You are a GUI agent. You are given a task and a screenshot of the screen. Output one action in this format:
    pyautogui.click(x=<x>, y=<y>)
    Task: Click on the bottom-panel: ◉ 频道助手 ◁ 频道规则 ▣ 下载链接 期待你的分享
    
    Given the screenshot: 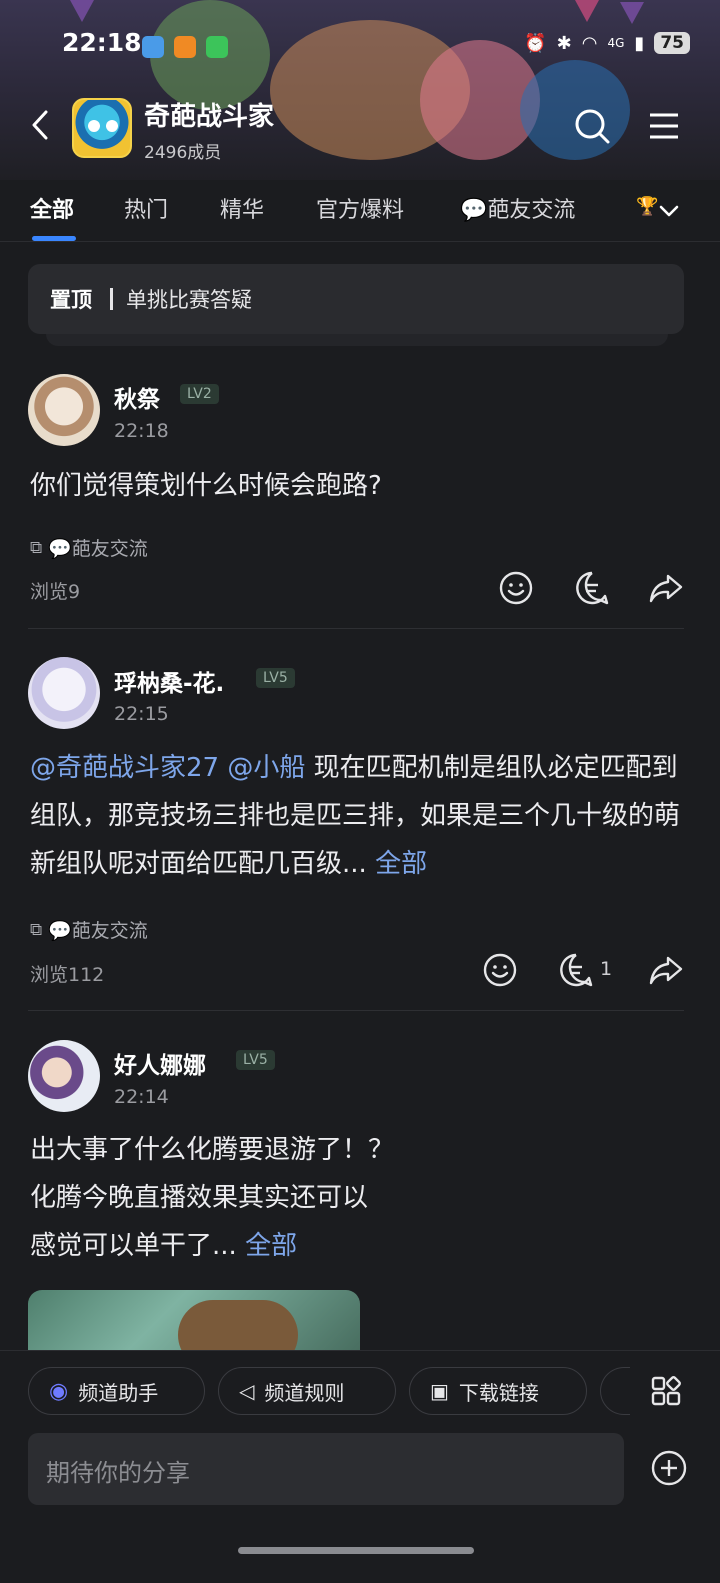 What is the action you would take?
    pyautogui.click(x=360, y=1466)
    